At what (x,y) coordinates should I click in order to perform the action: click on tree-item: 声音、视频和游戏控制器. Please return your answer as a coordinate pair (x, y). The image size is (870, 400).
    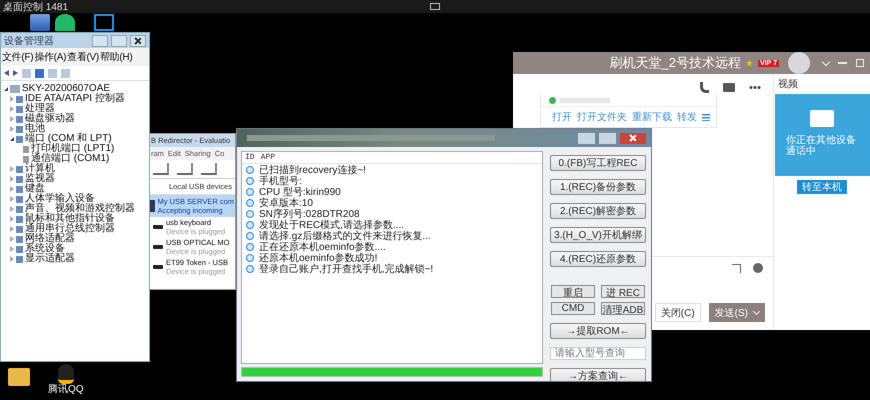
    Looking at the image, I should click on (80, 209).